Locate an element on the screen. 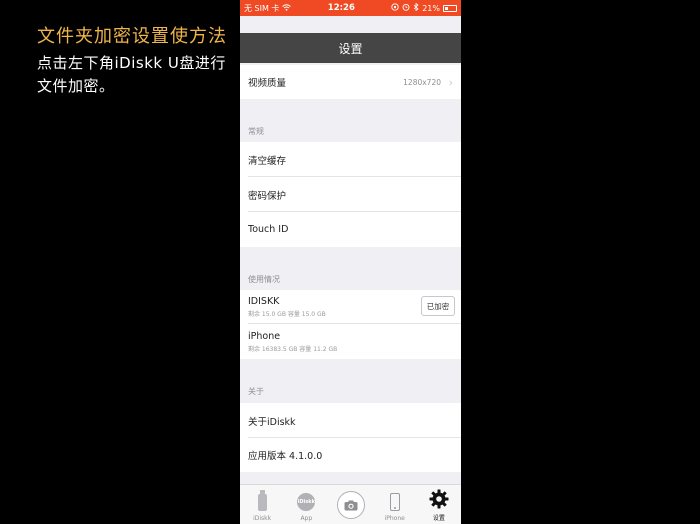 This screenshot has width=700, height=524. usage-row-iphone: iPhone 剩余 16383.5 GB 容量 11.2 GB is located at coordinates (350, 341).